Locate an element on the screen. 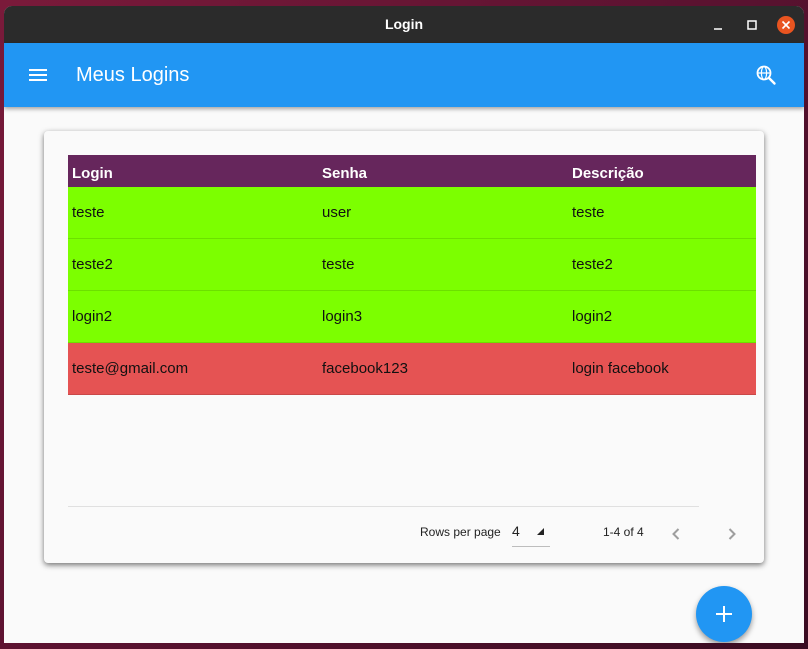 The height and width of the screenshot is (649, 808). dropdown-arrow-icon is located at coordinates (540, 531).